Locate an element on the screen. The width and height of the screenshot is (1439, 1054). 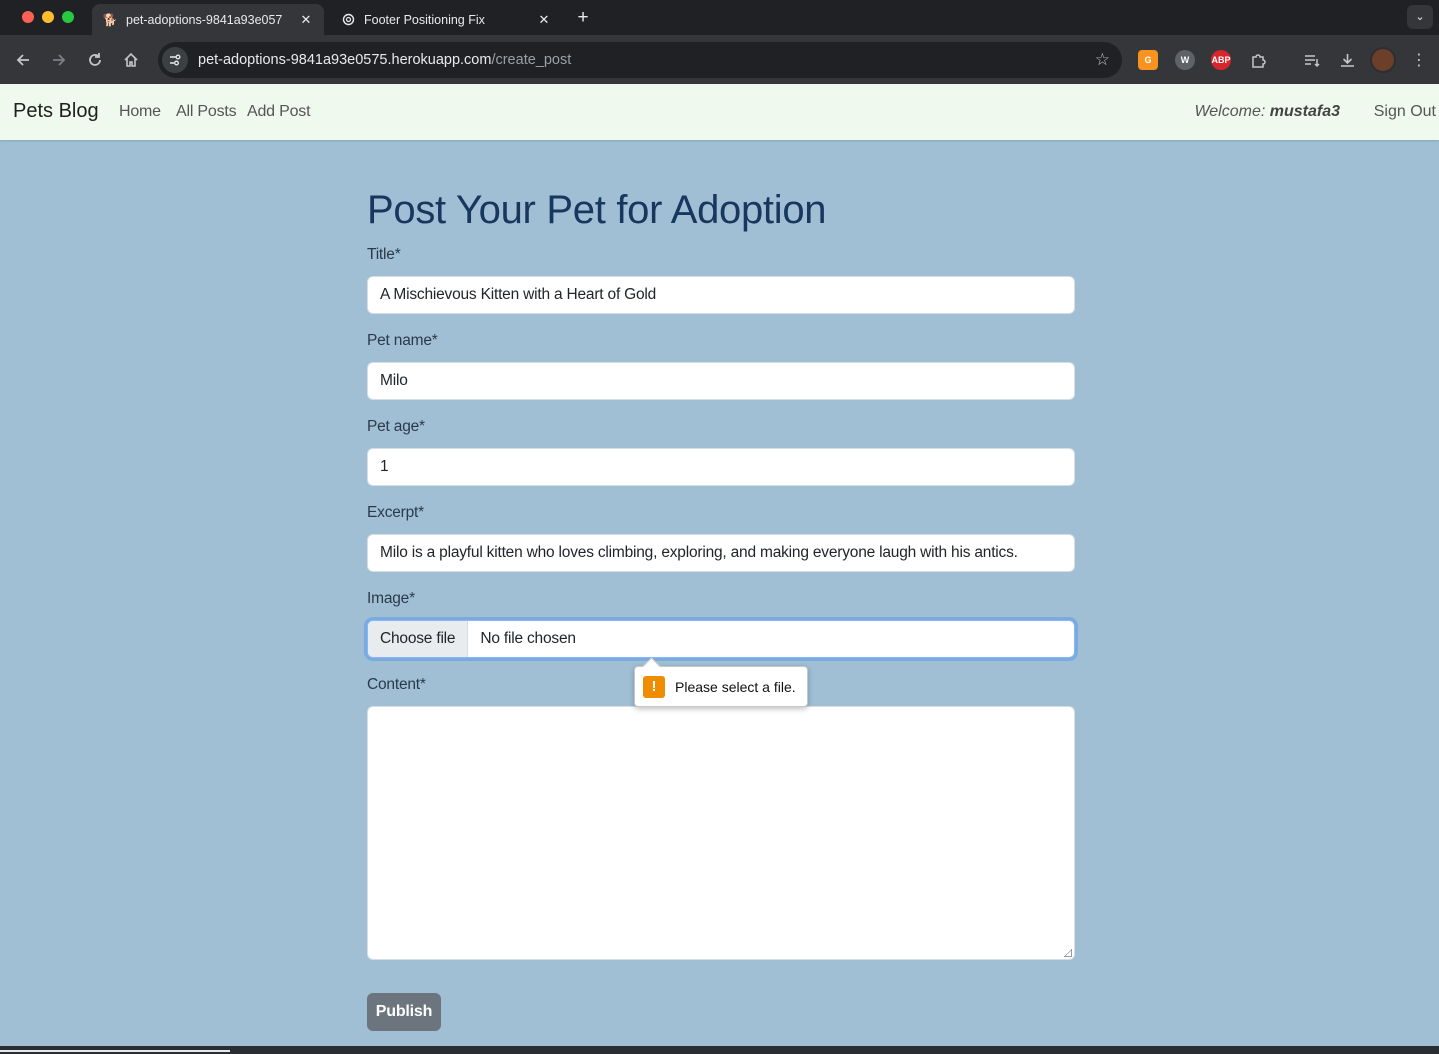
back-arrow-icon is located at coordinates (23, 60).